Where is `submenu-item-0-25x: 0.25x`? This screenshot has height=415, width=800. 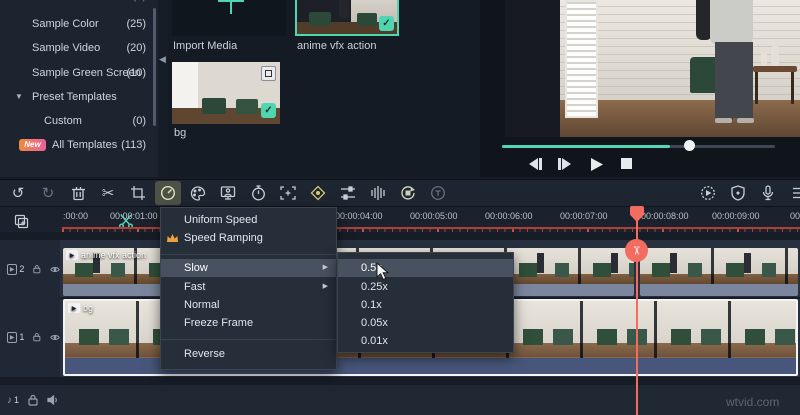 submenu-item-0-25x: 0.25x is located at coordinates (425, 287).